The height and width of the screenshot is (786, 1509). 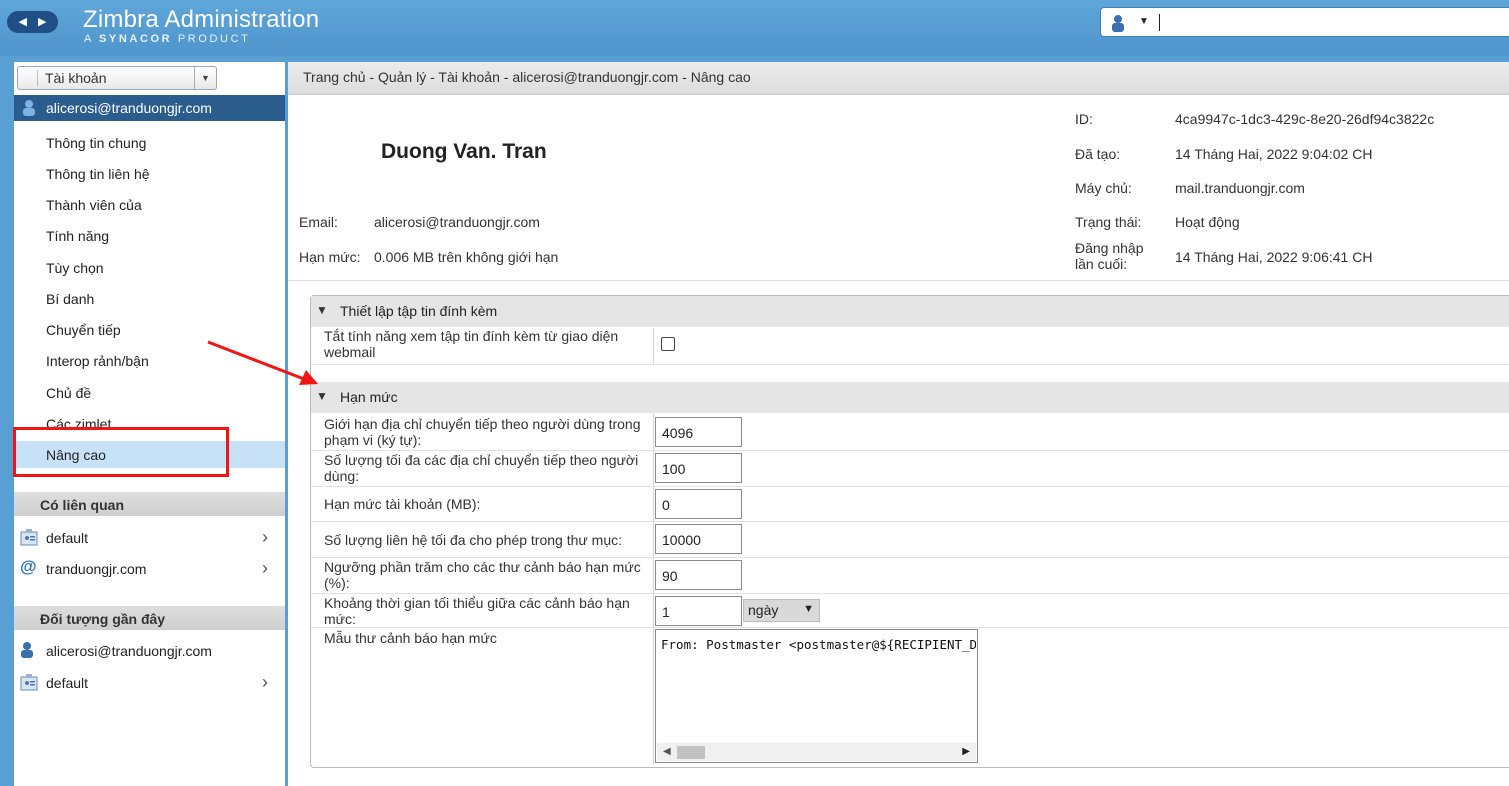 What do you see at coordinates (781, 610) in the screenshot?
I see `interval-unit-select: ngày ▼` at bounding box center [781, 610].